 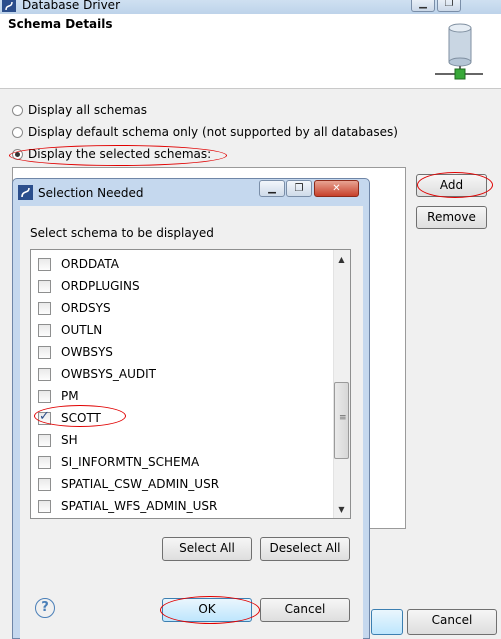 I want to click on outer-ok-button, so click(x=387, y=622).